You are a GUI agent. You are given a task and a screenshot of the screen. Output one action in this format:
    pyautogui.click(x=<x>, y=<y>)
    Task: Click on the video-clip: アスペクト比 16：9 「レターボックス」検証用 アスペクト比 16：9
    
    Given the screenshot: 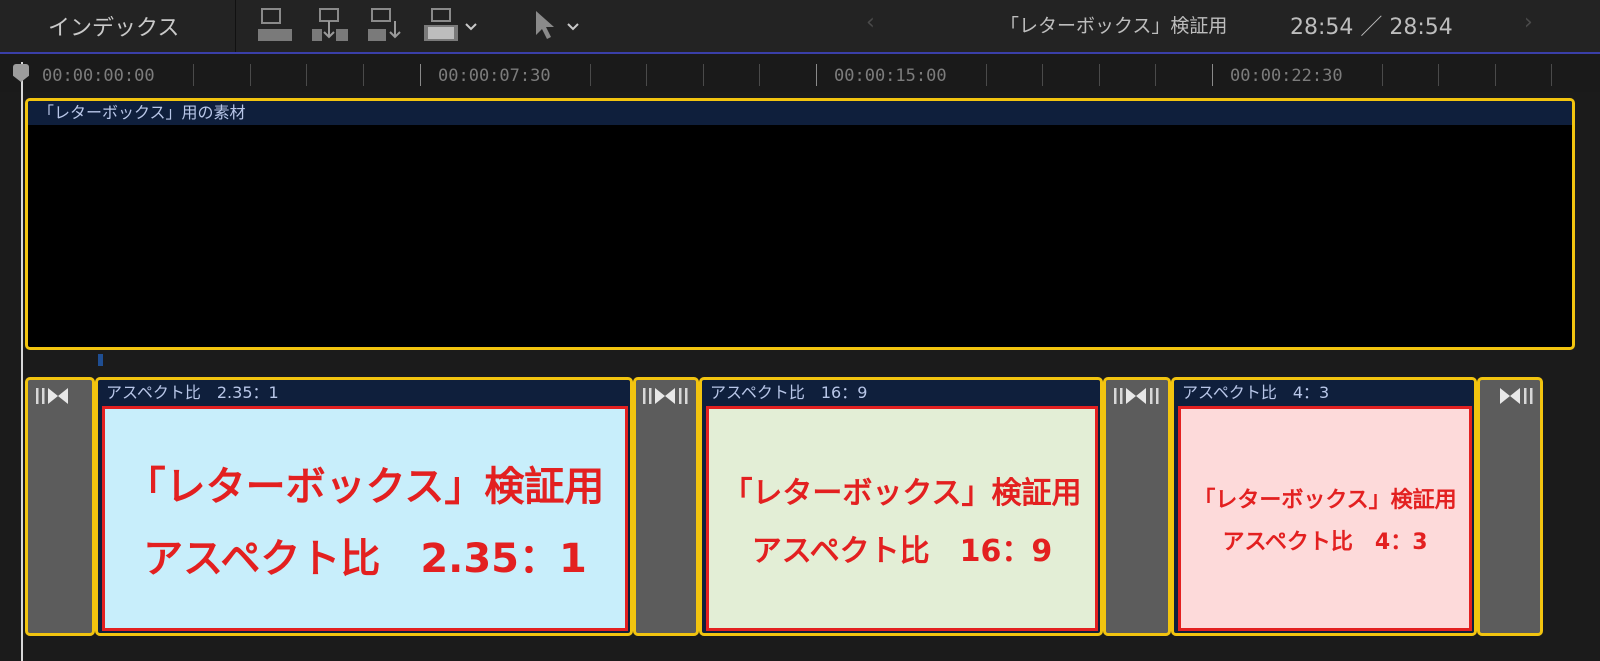 What is the action you would take?
    pyautogui.click(x=901, y=506)
    